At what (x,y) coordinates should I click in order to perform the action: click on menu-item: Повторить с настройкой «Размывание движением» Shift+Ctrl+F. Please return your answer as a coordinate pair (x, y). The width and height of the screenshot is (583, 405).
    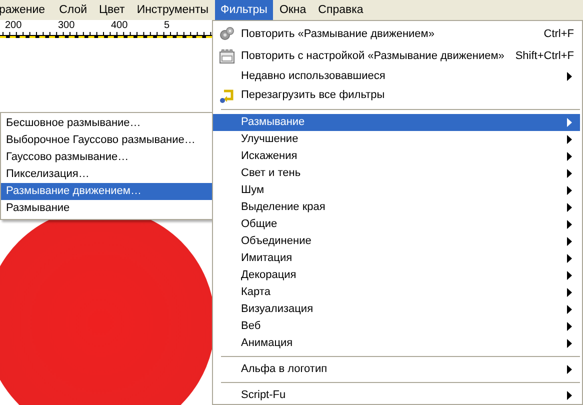
    Looking at the image, I should click on (396, 56).